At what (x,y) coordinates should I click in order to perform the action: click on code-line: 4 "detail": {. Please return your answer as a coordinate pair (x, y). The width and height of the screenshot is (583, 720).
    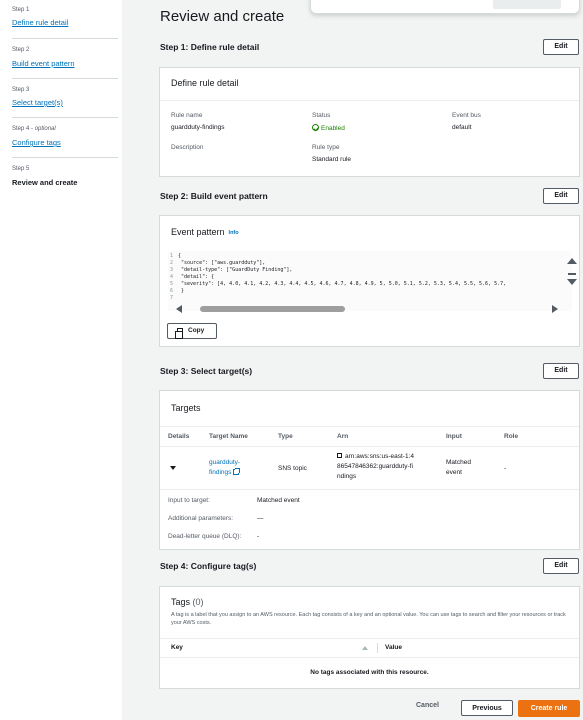
    Looking at the image, I should click on (192, 277).